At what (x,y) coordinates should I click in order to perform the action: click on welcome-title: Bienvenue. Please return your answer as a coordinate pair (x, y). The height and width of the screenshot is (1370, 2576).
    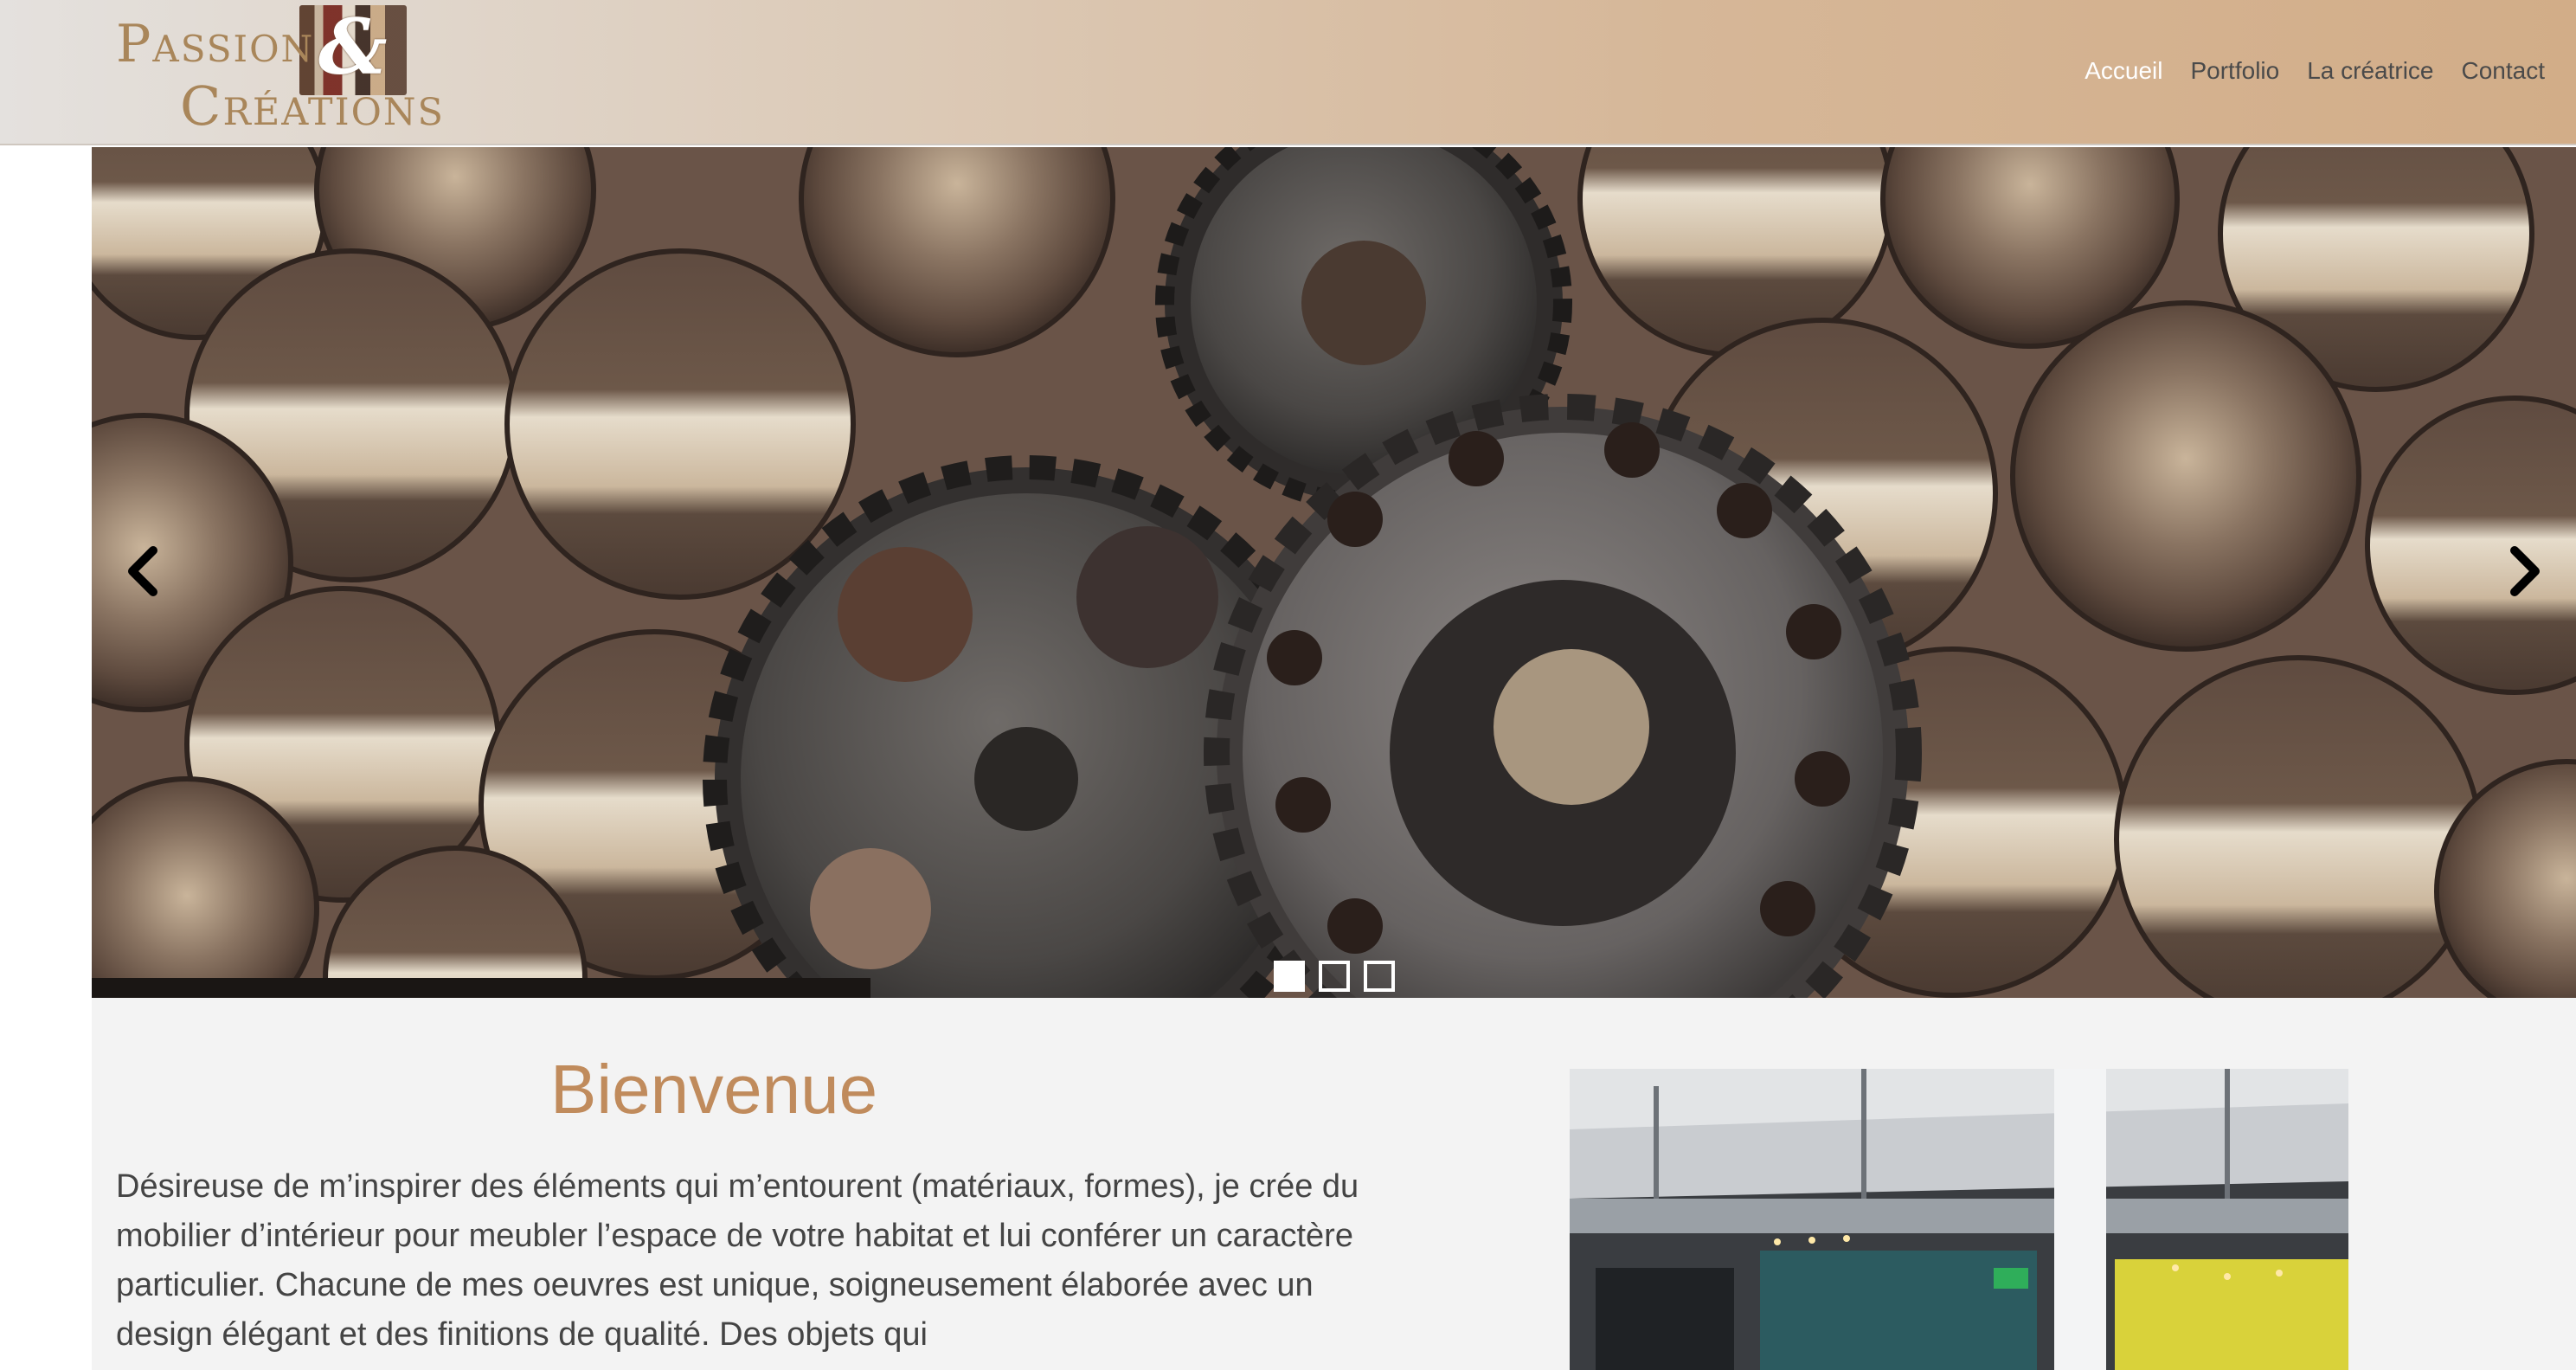
    Looking at the image, I should click on (714, 1089).